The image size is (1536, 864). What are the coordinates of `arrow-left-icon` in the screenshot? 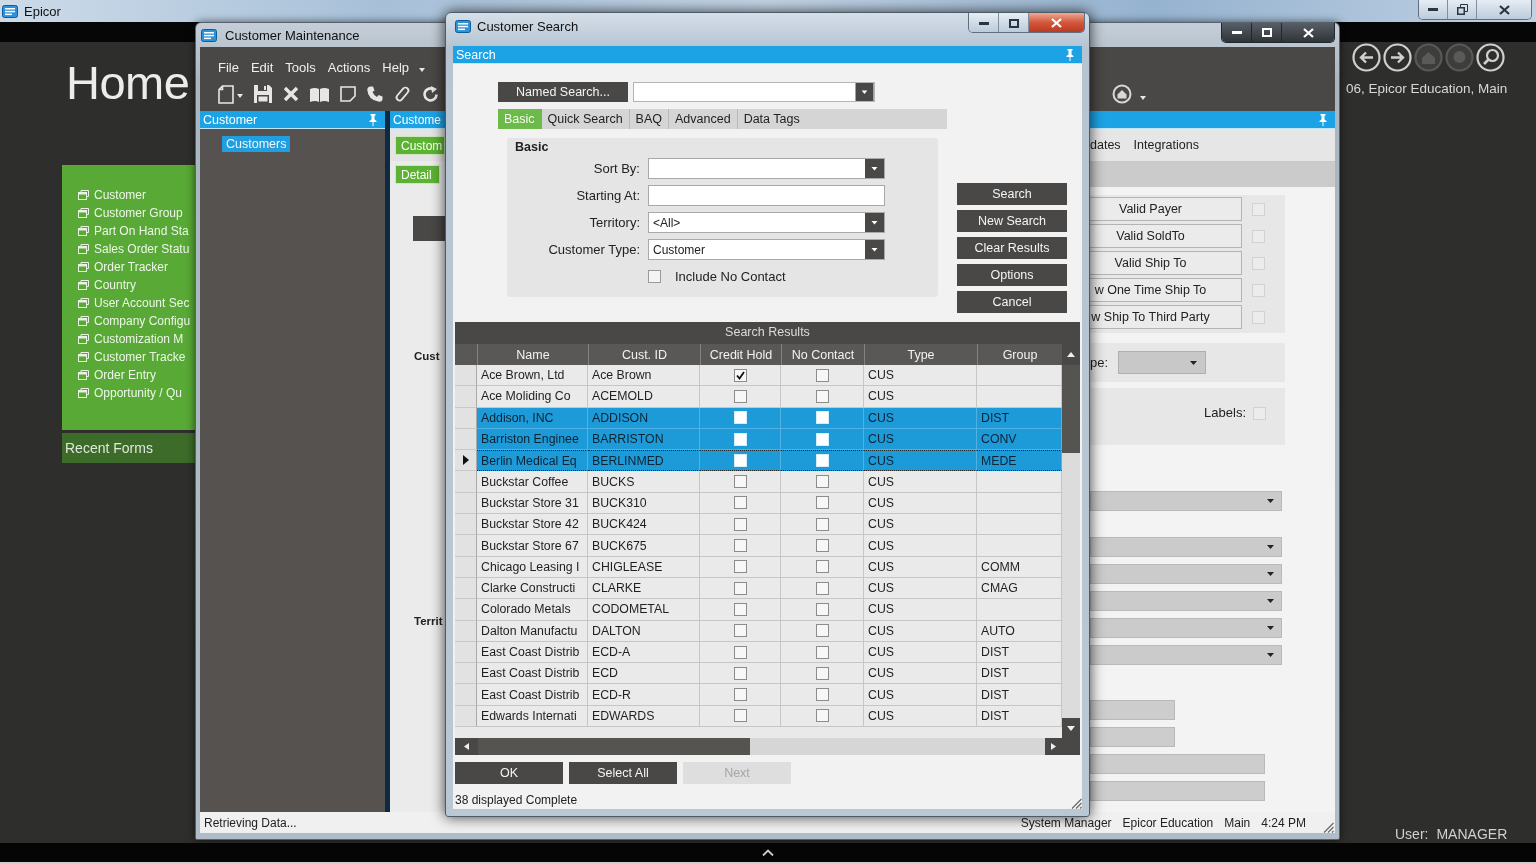 It's located at (466, 746).